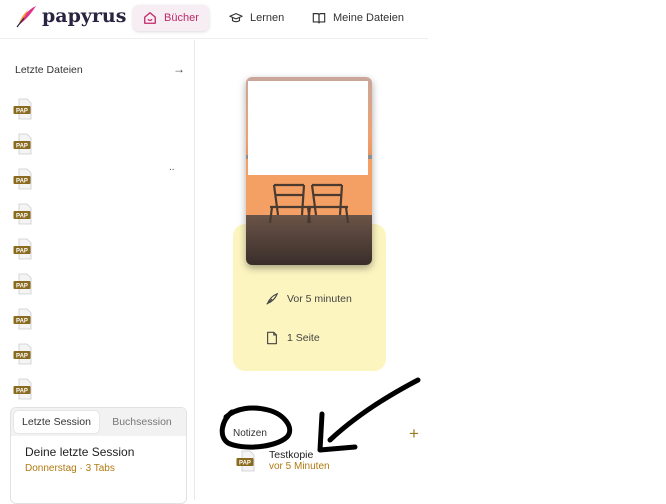 Image resolution: width=666 pixels, height=504 pixels. I want to click on nav-buecher: Bücher, so click(171, 18).